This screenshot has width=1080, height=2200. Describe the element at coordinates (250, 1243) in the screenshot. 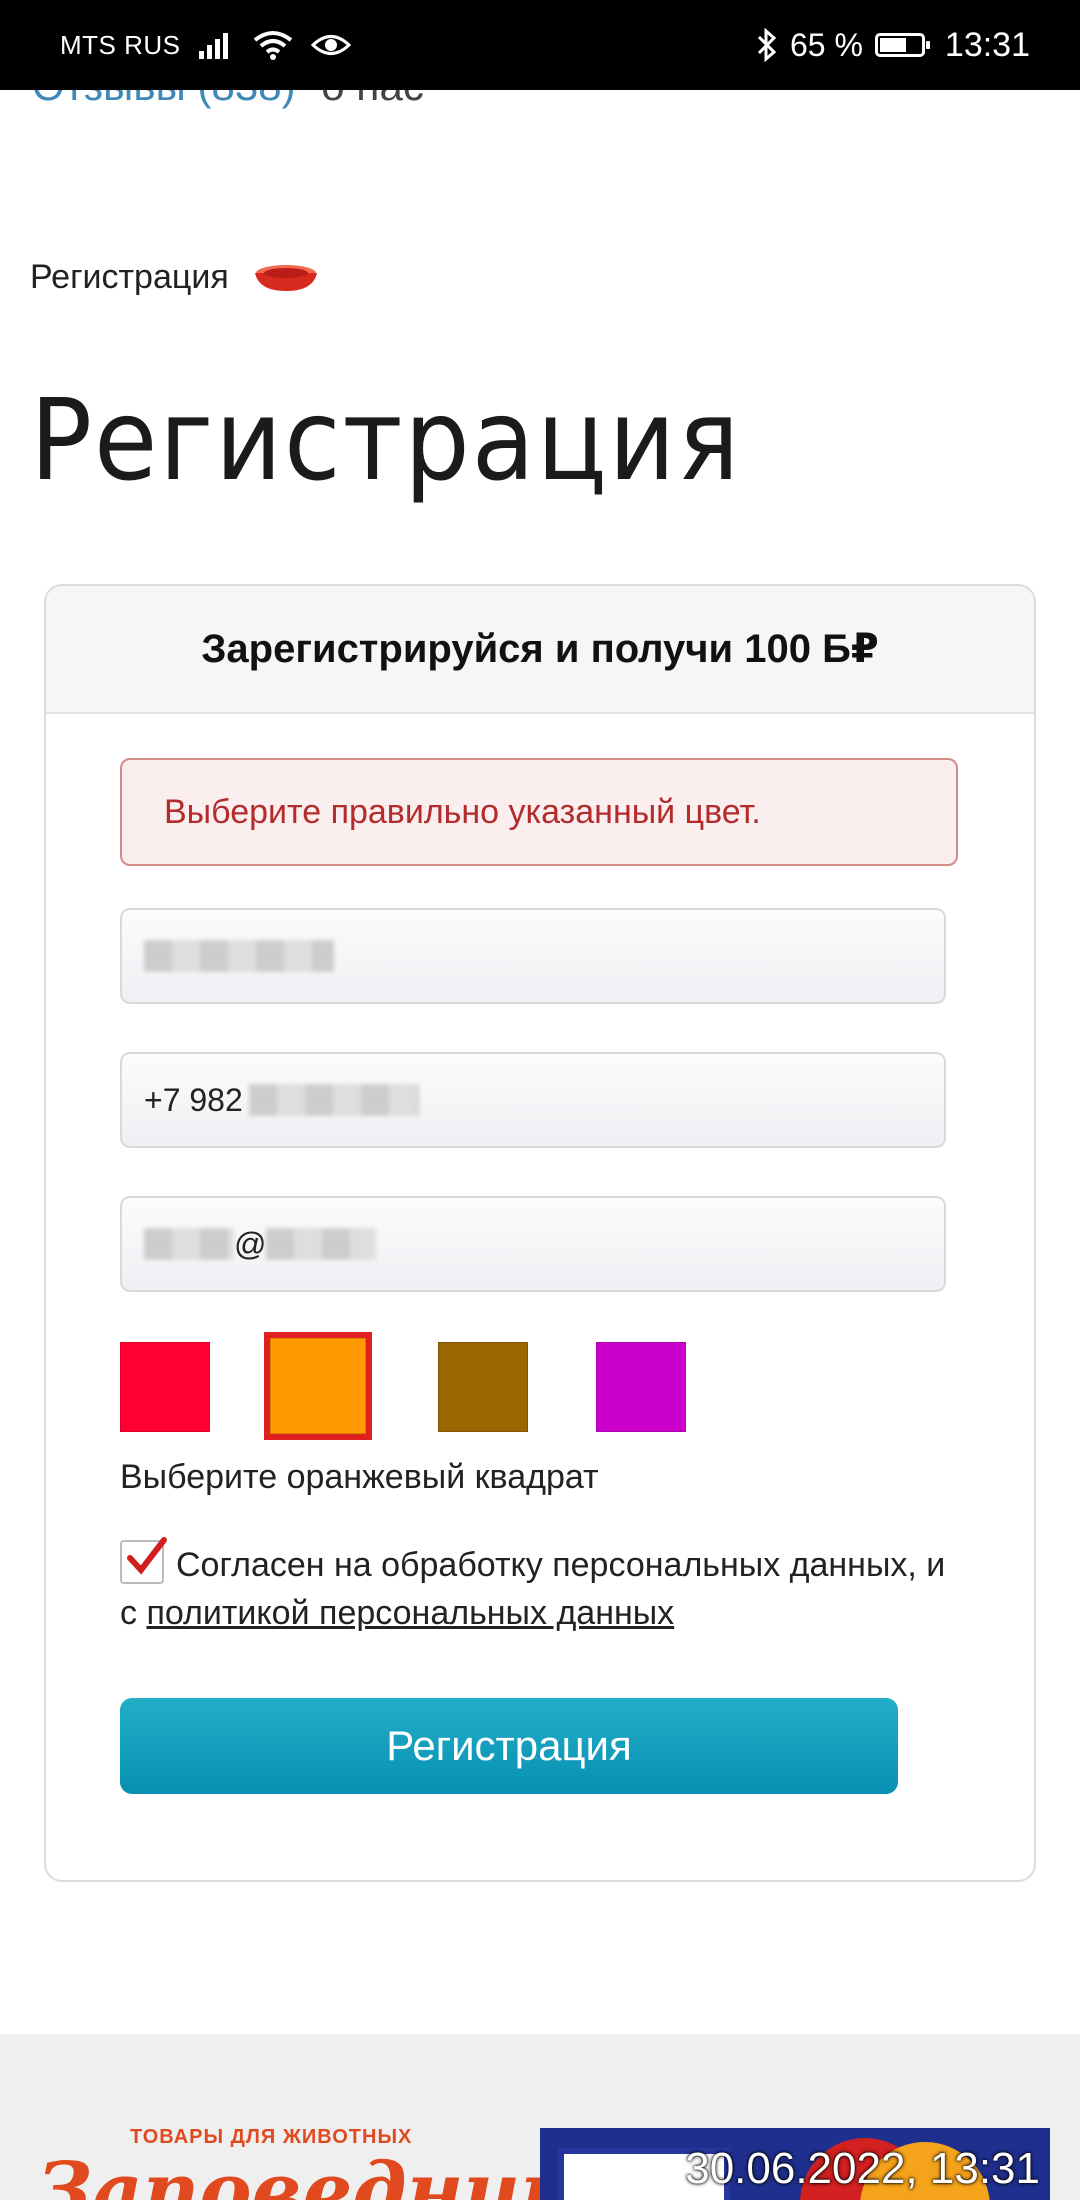

I see `email-value: @` at that location.